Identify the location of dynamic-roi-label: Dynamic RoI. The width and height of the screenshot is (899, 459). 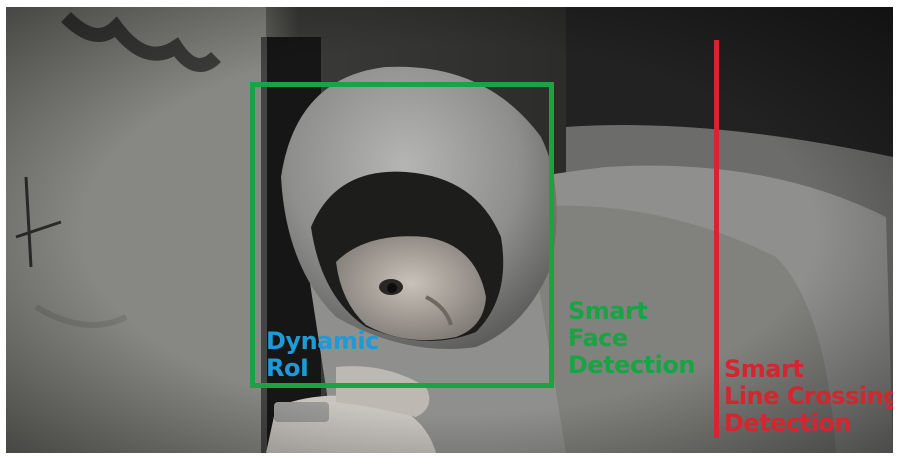
(322, 355).